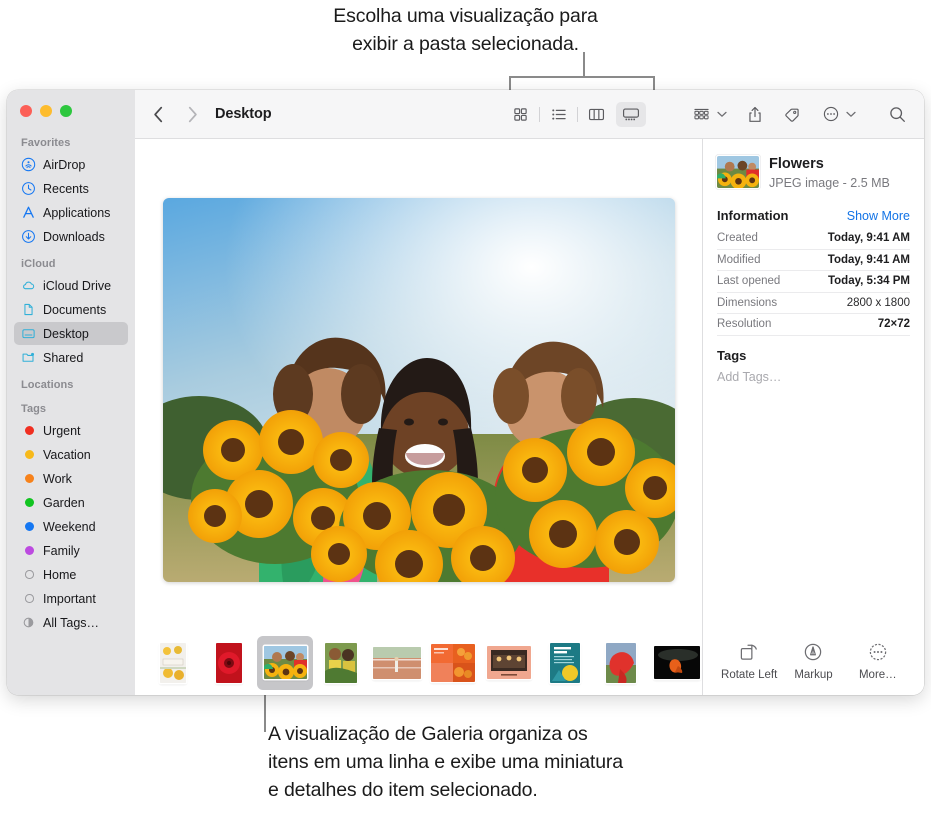 This screenshot has width=931, height=827. Describe the element at coordinates (28, 236) in the screenshot. I see `download-icon` at that location.